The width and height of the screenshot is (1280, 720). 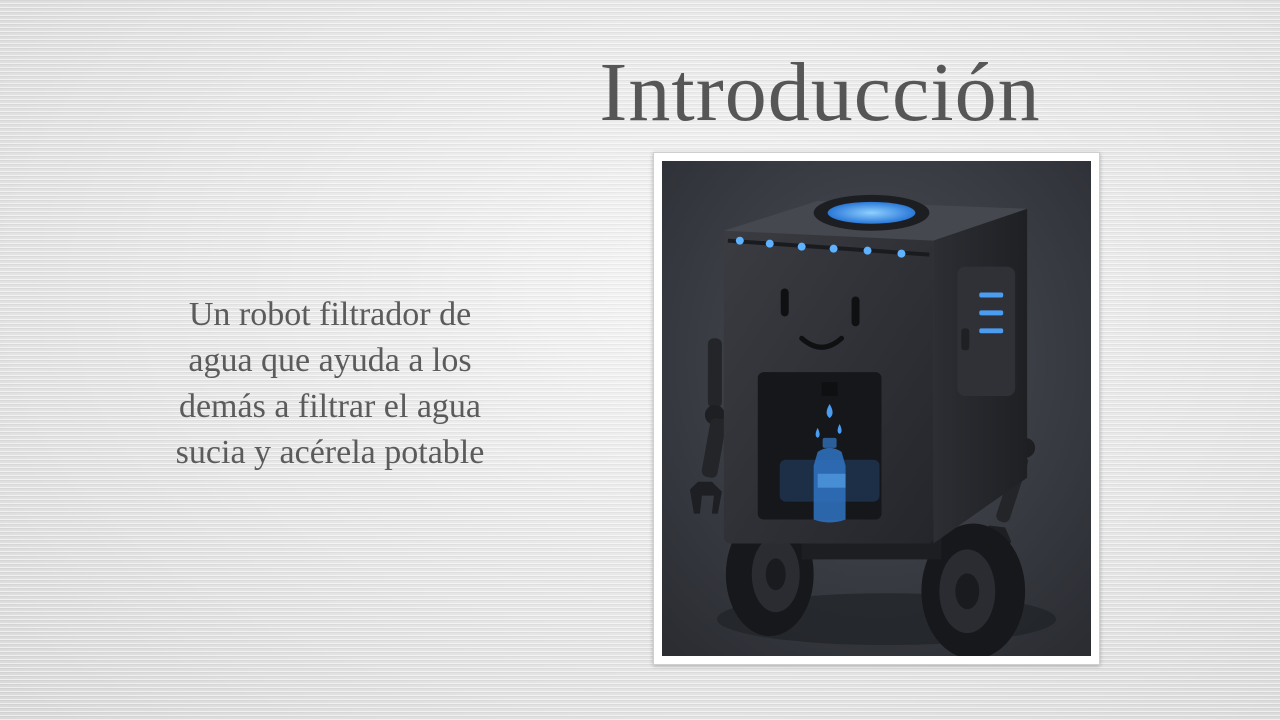 I want to click on top-water-glow, so click(x=871, y=212).